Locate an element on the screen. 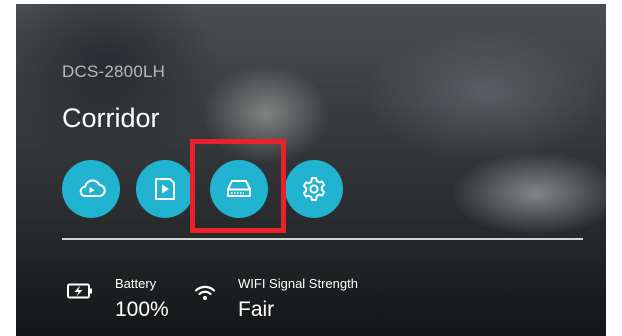 The width and height of the screenshot is (622, 336). settings-button is located at coordinates (314, 189).